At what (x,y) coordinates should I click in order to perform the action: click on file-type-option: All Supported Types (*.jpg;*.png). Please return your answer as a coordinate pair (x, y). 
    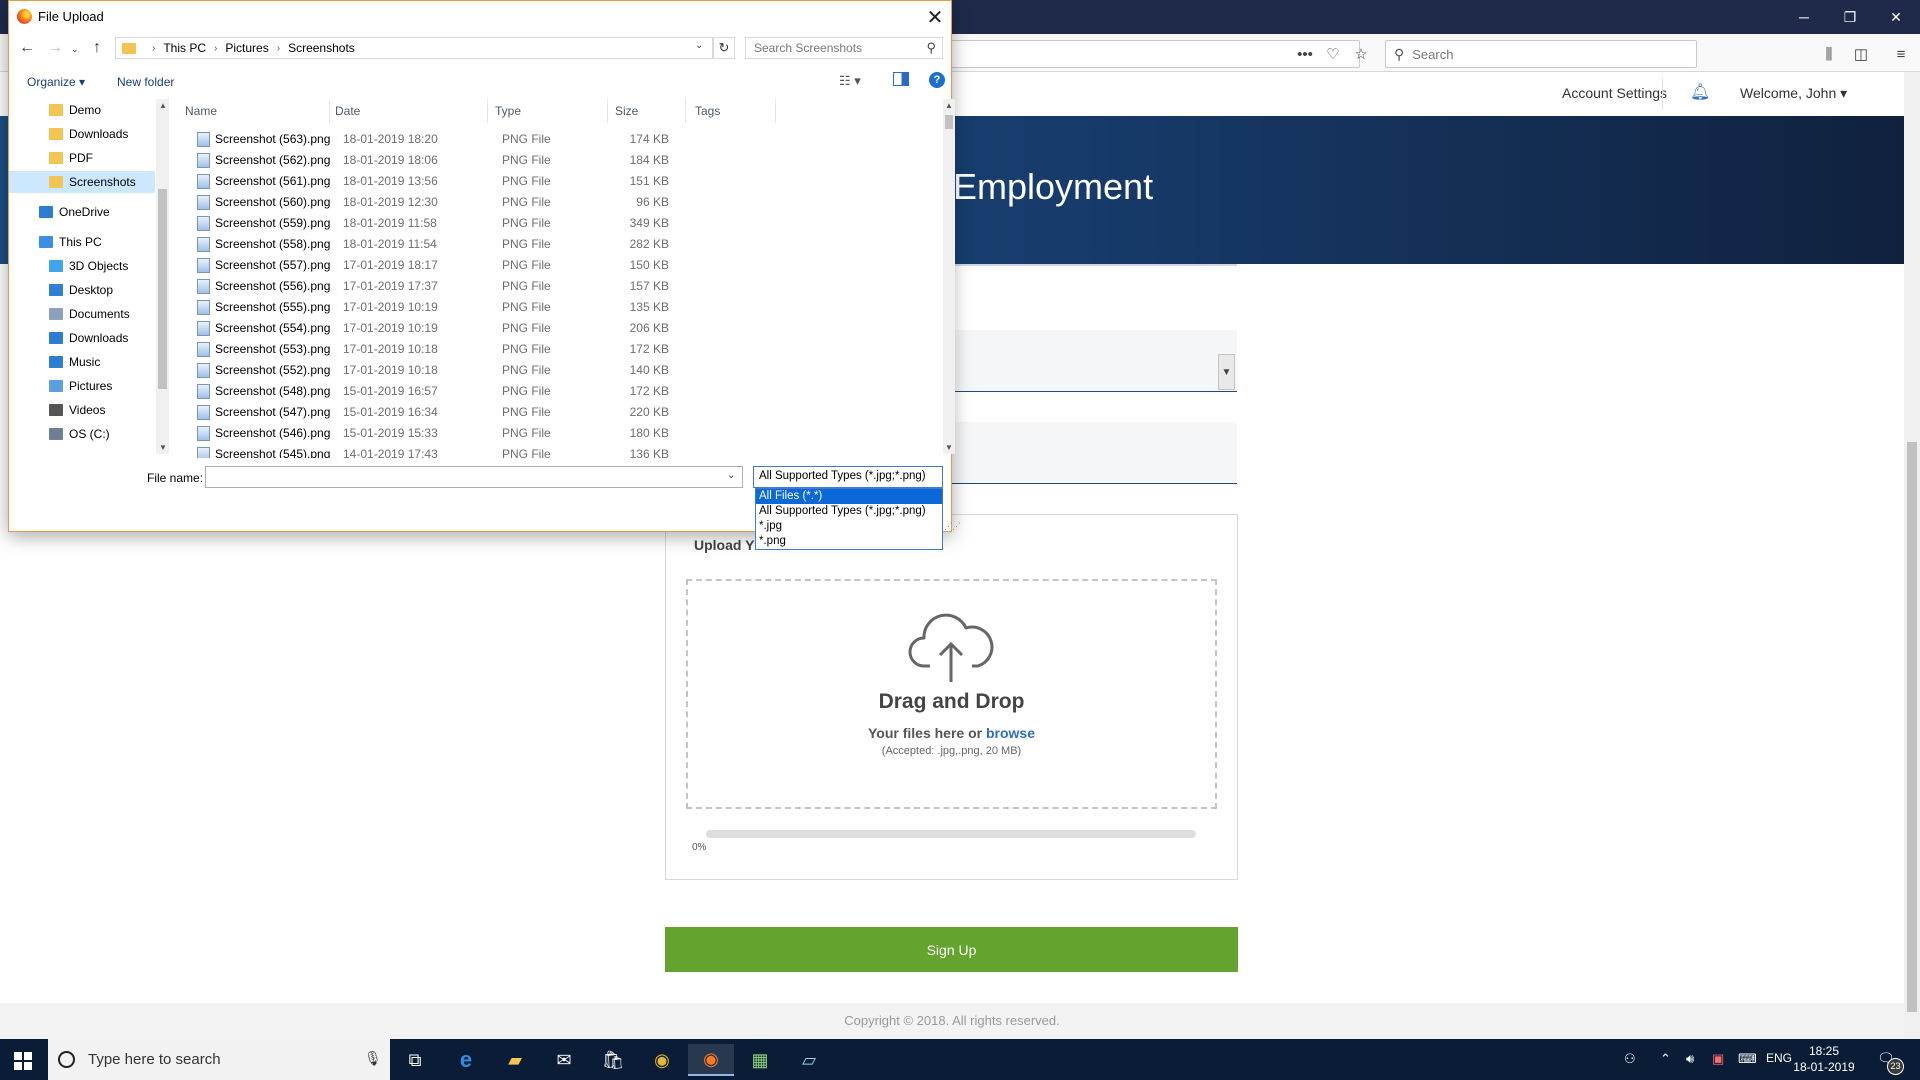
    Looking at the image, I should click on (849, 511).